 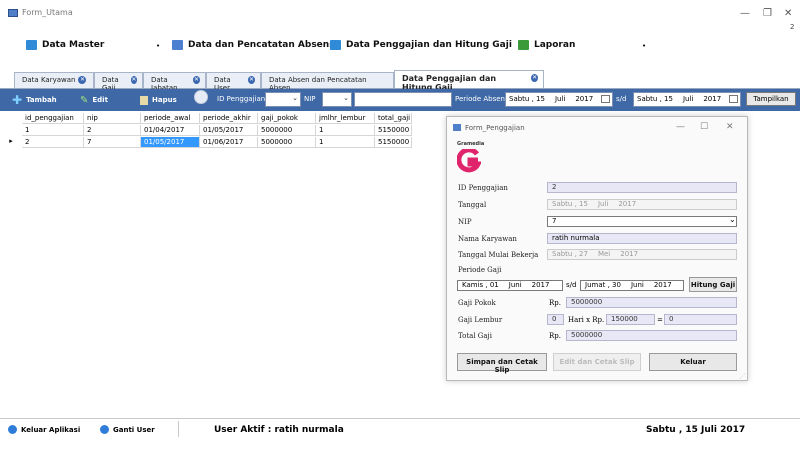 What do you see at coordinates (31, 45) in the screenshot?
I see `database-icon` at bounding box center [31, 45].